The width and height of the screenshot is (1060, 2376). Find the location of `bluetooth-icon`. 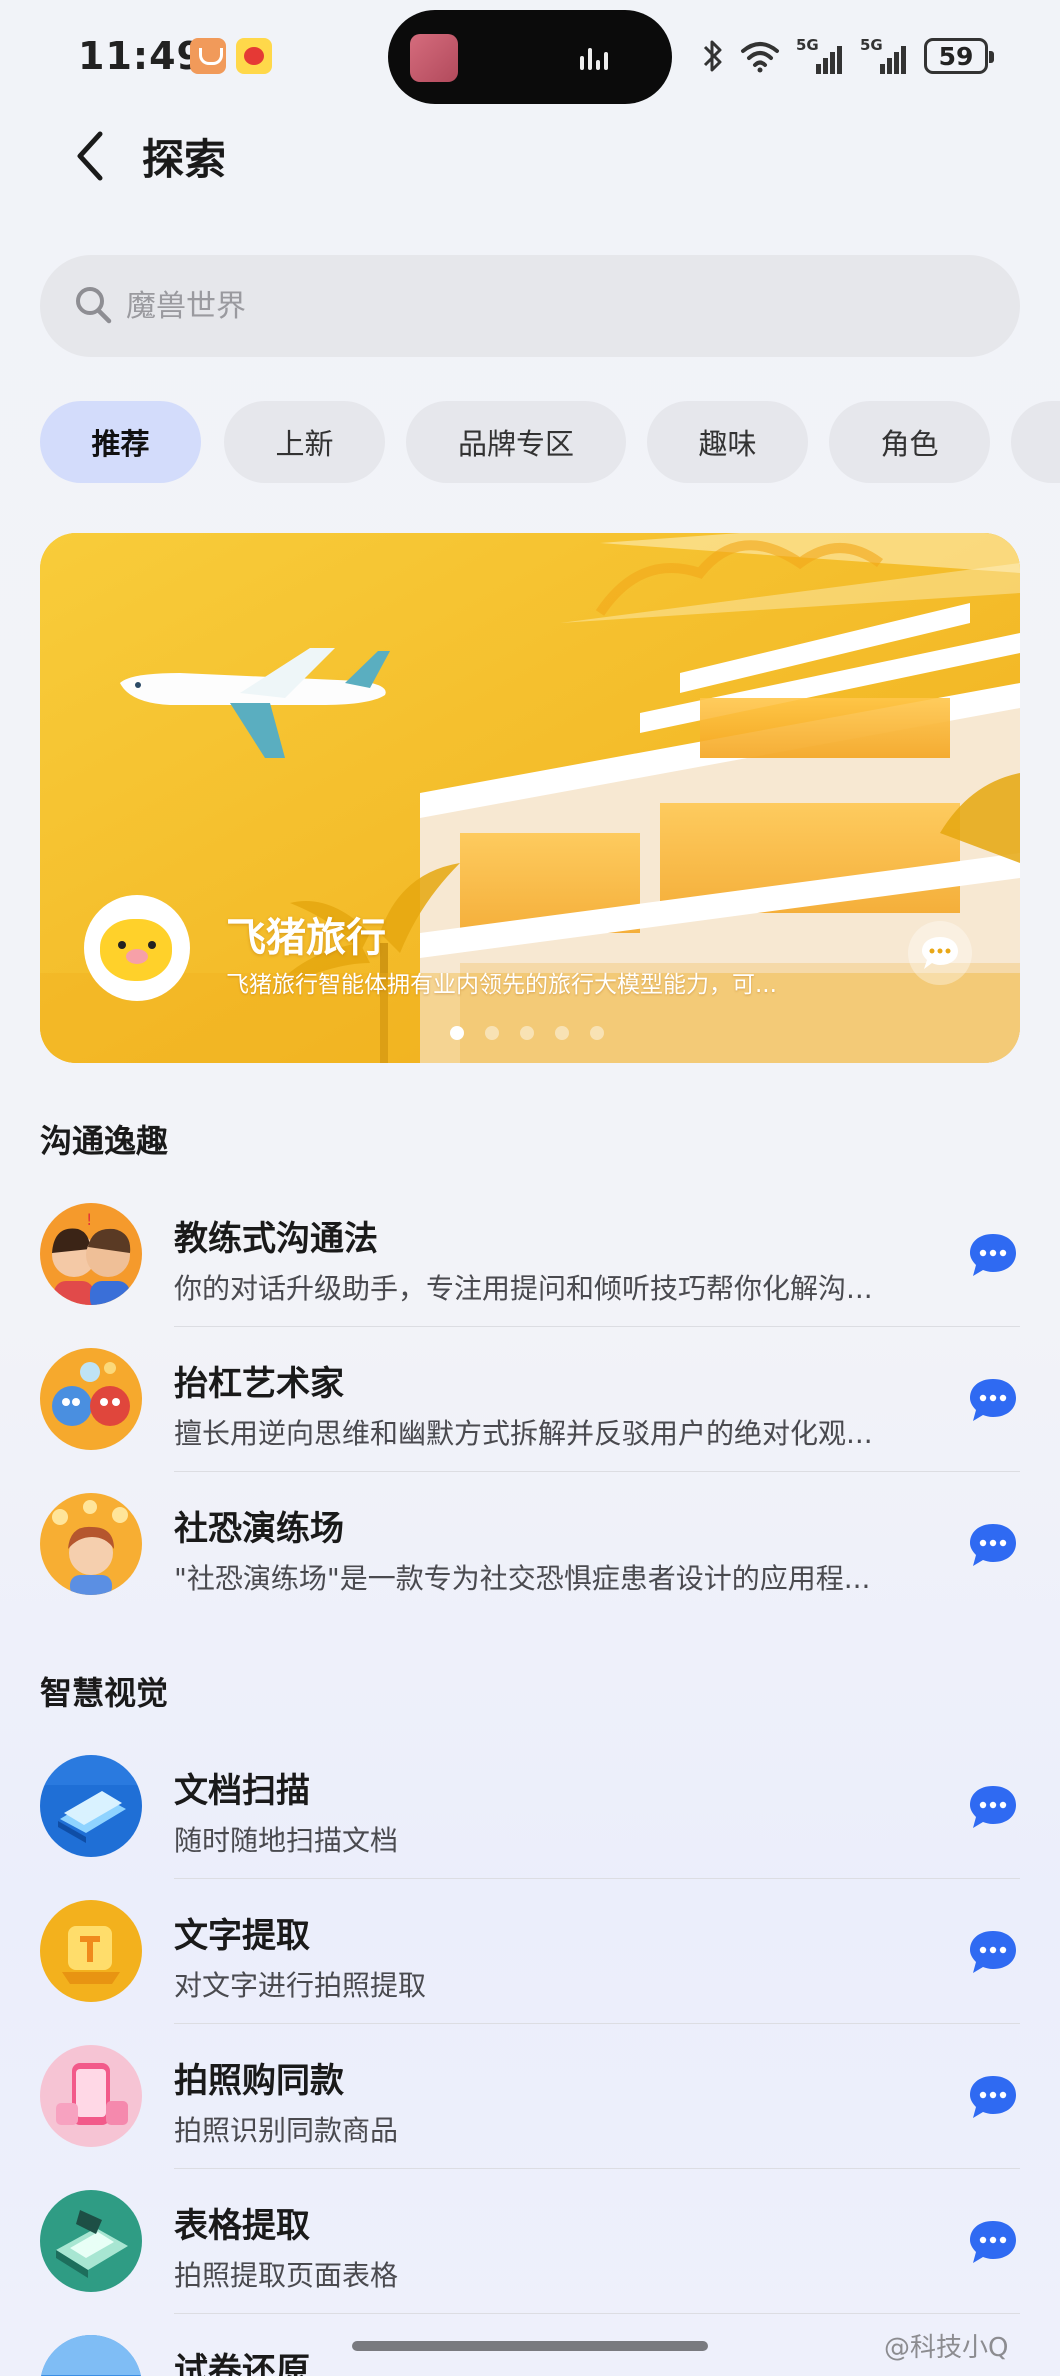

bluetooth-icon is located at coordinates (712, 56).